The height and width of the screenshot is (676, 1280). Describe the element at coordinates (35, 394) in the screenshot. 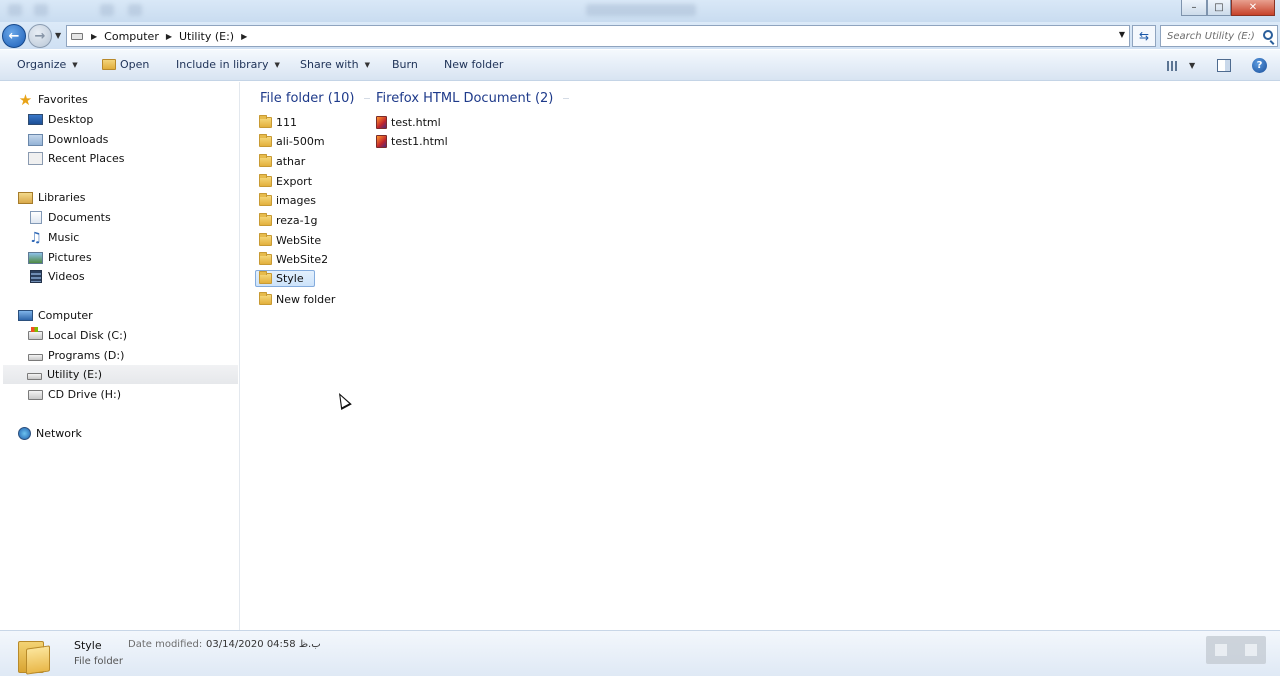

I see `cd-drive-icon` at that location.